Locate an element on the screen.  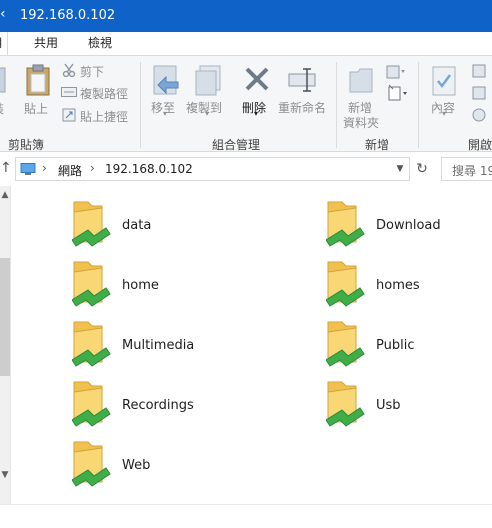
up-arrow-icon: ↑ is located at coordinates (6, 168).